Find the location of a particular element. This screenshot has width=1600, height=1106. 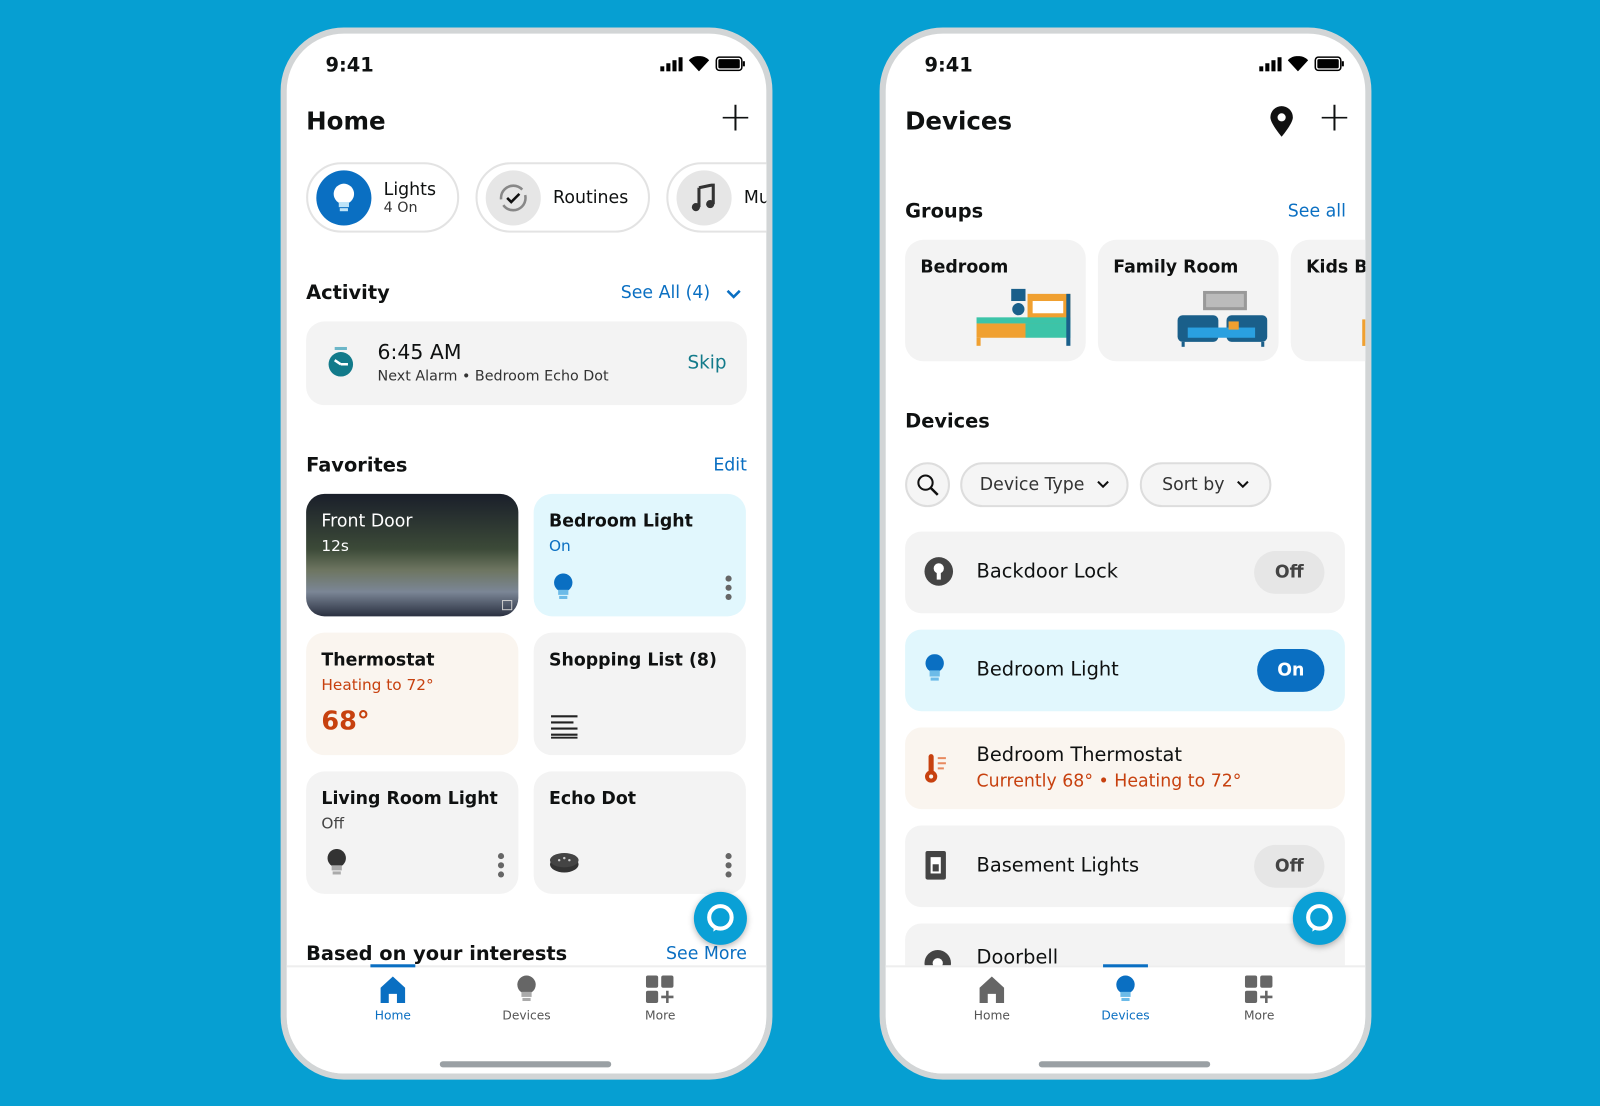

kids-room-illustration is located at coordinates (1364, 332).